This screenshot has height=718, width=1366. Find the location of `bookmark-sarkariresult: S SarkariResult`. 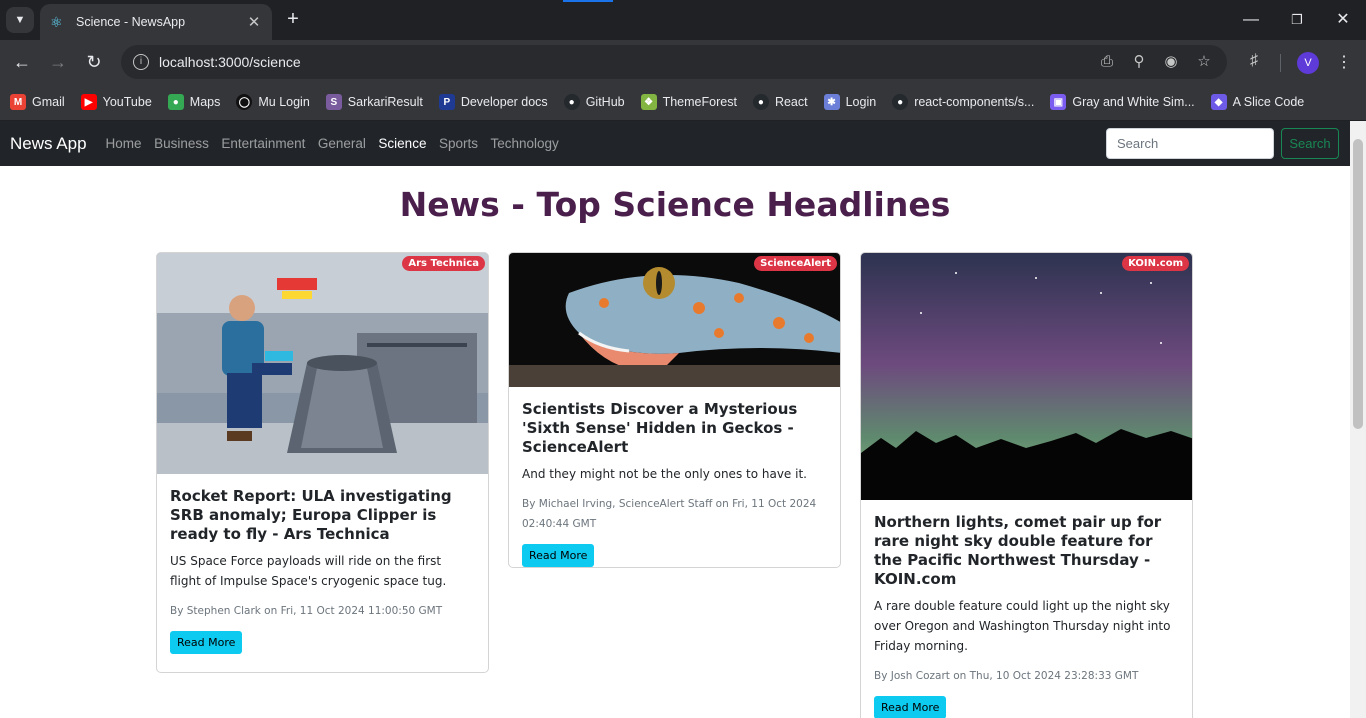

bookmark-sarkariresult: S SarkariResult is located at coordinates (374, 102).